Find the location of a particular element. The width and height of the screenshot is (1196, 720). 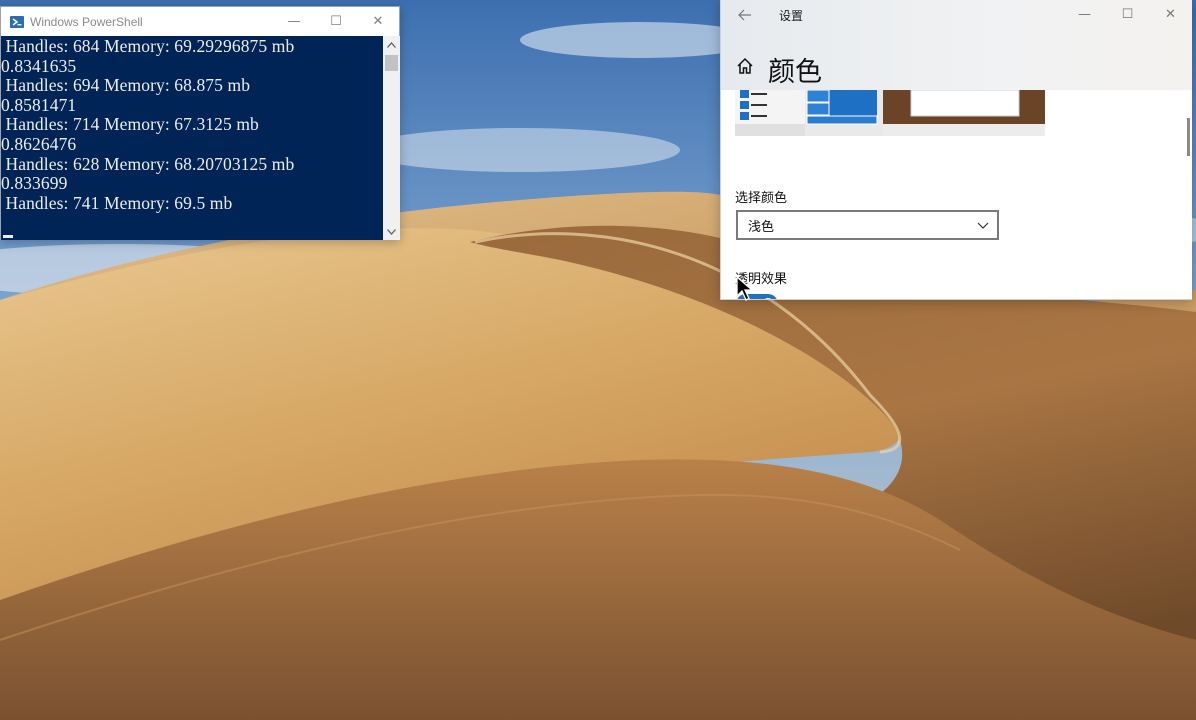

color-preview-image is located at coordinates (890, 112).